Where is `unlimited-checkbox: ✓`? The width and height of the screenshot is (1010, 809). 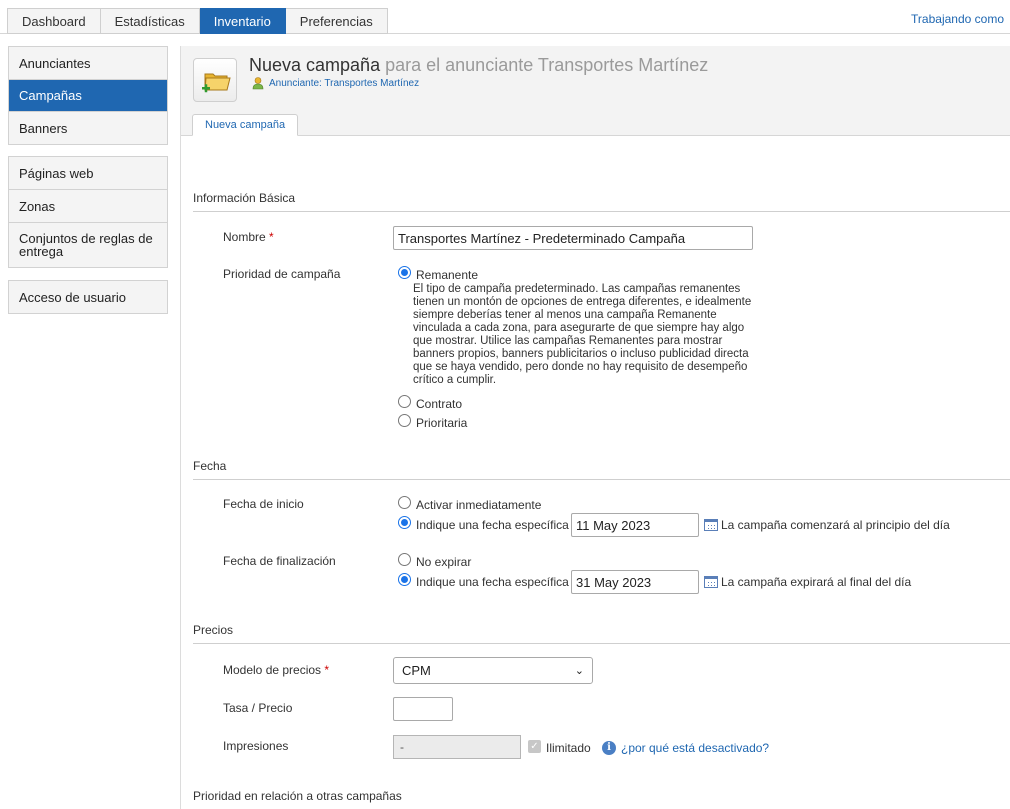
unlimited-checkbox: ✓ is located at coordinates (534, 746).